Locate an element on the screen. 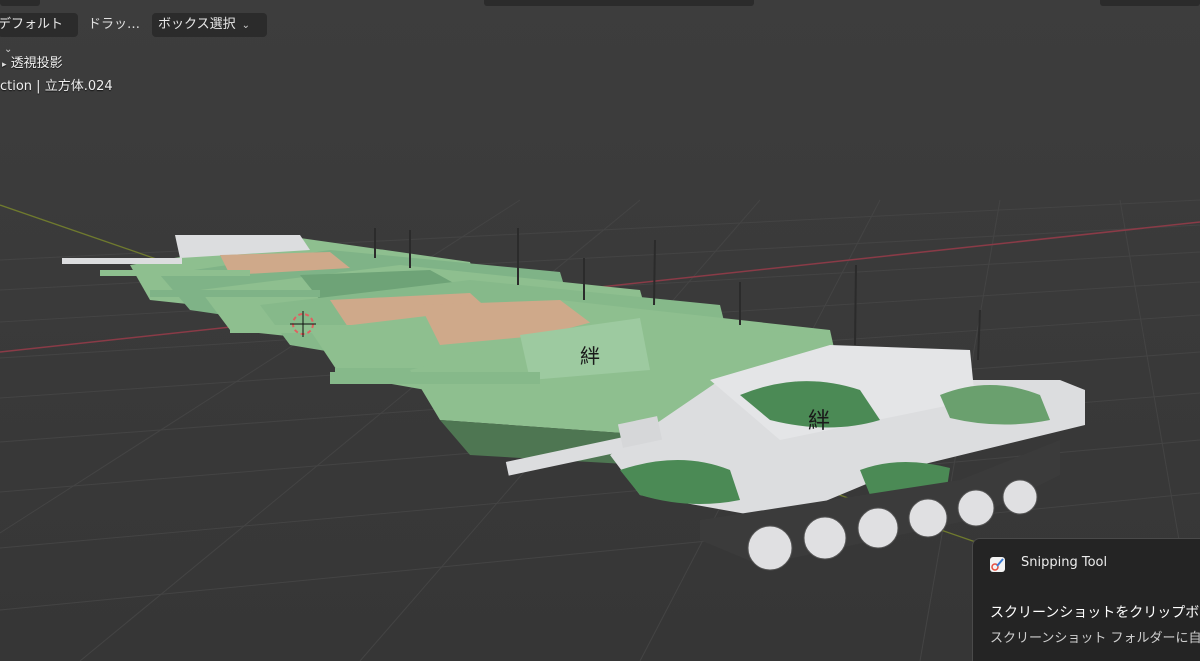 Image resolution: width=1200 pixels, height=661 pixels. header-stub-right is located at coordinates (1150, 3).